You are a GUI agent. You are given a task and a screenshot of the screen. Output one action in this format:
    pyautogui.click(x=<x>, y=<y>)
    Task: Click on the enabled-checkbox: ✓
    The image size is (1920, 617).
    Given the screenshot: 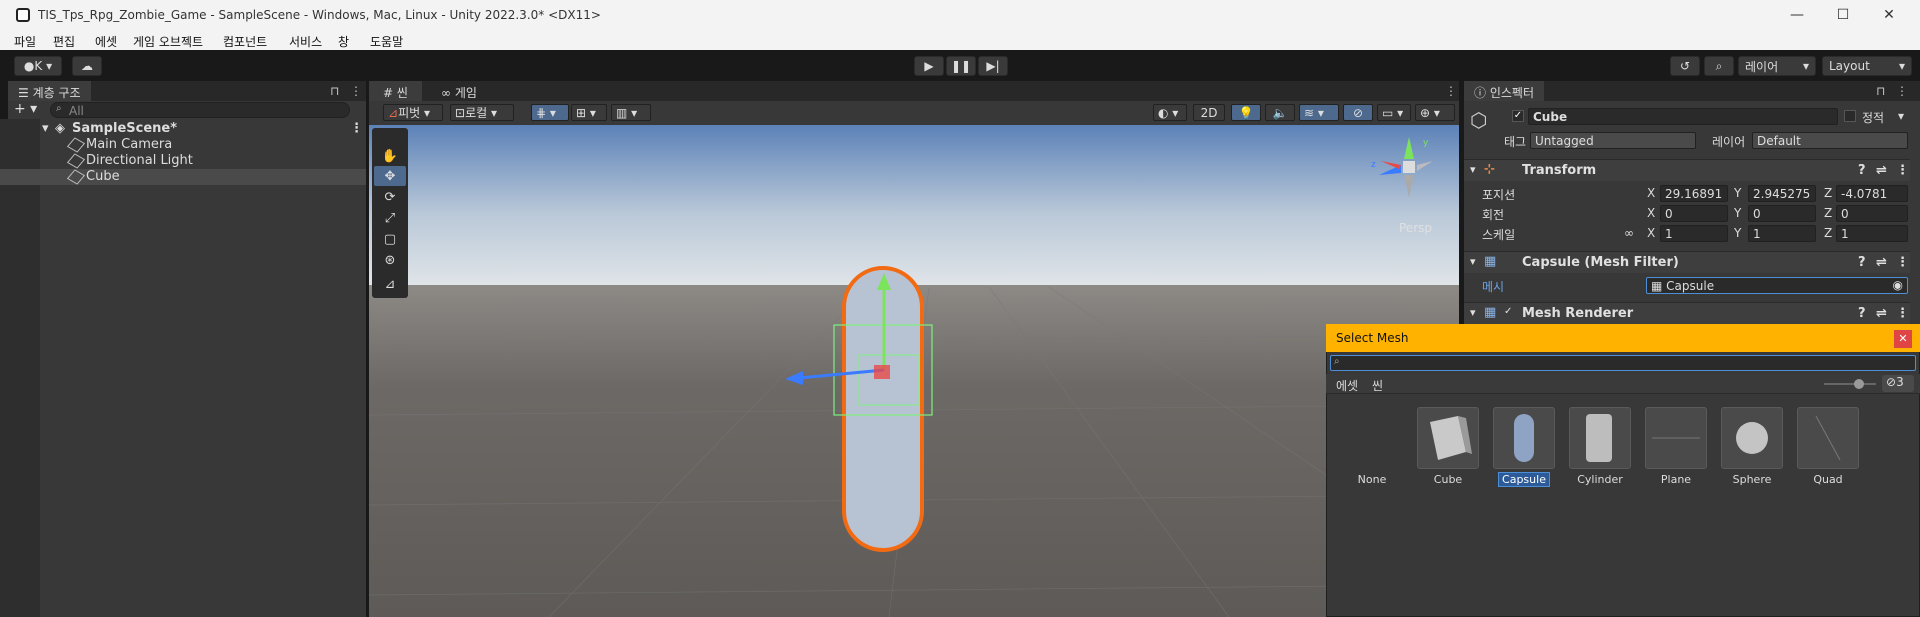 What is the action you would take?
    pyautogui.click(x=1508, y=311)
    